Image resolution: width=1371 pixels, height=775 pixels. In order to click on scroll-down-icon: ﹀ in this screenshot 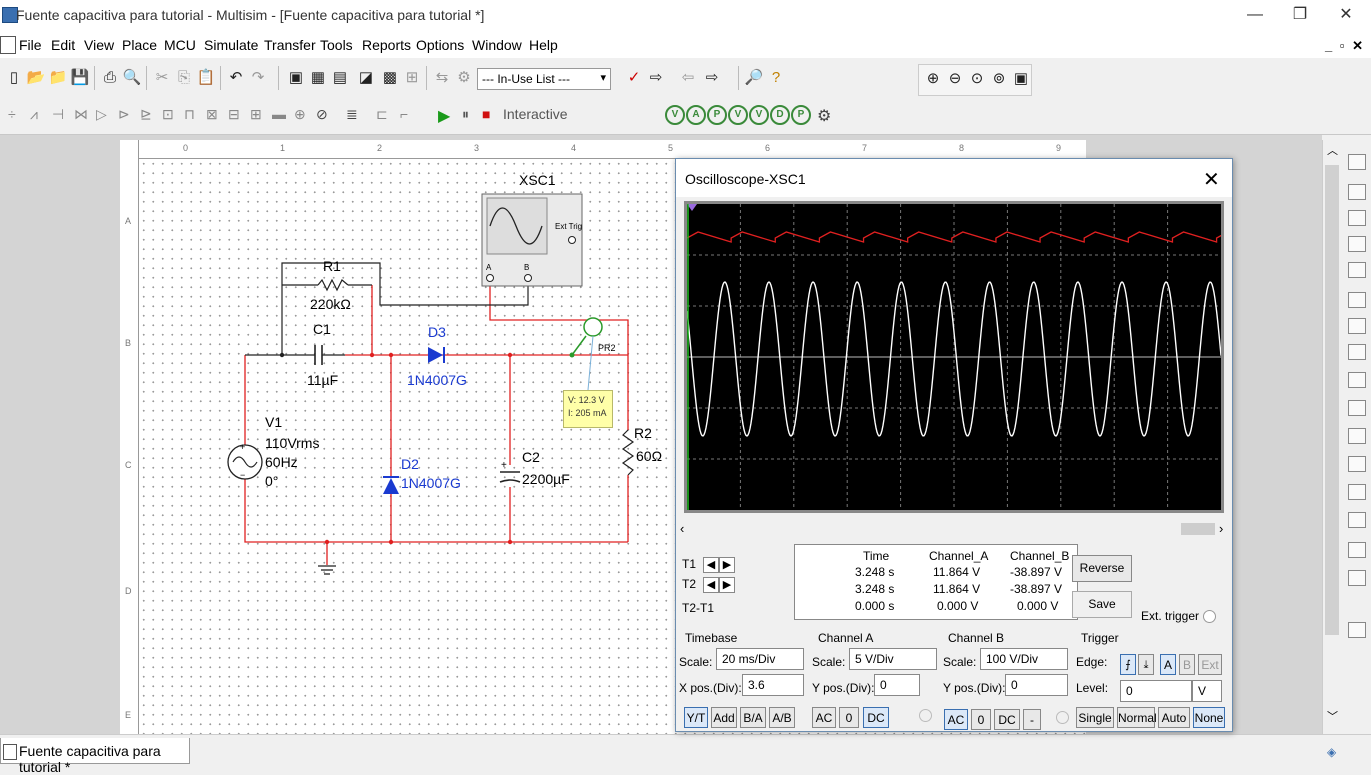, I will do `click(1332, 716)`.